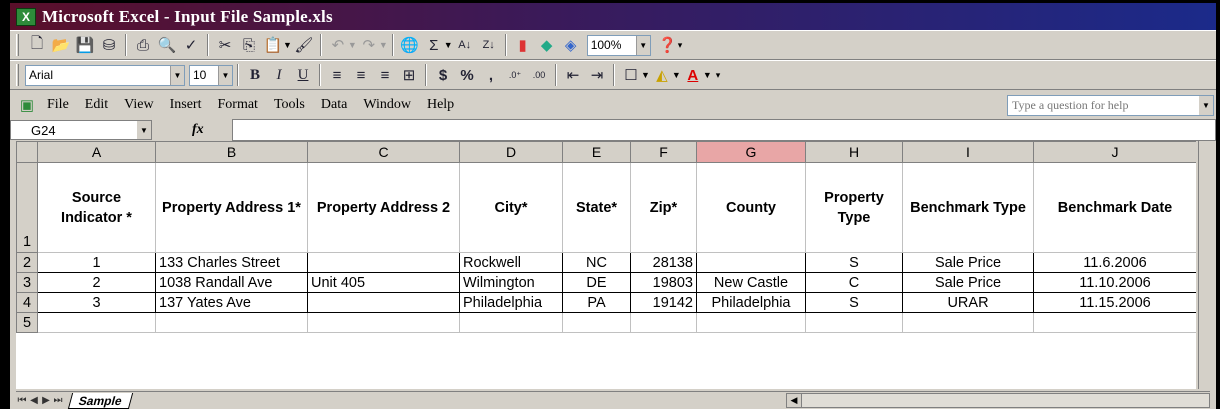 This screenshot has width=1220, height=409. Describe the element at coordinates (352, 45) in the screenshot. I see `undo-dropdown-icon: ▼` at that location.